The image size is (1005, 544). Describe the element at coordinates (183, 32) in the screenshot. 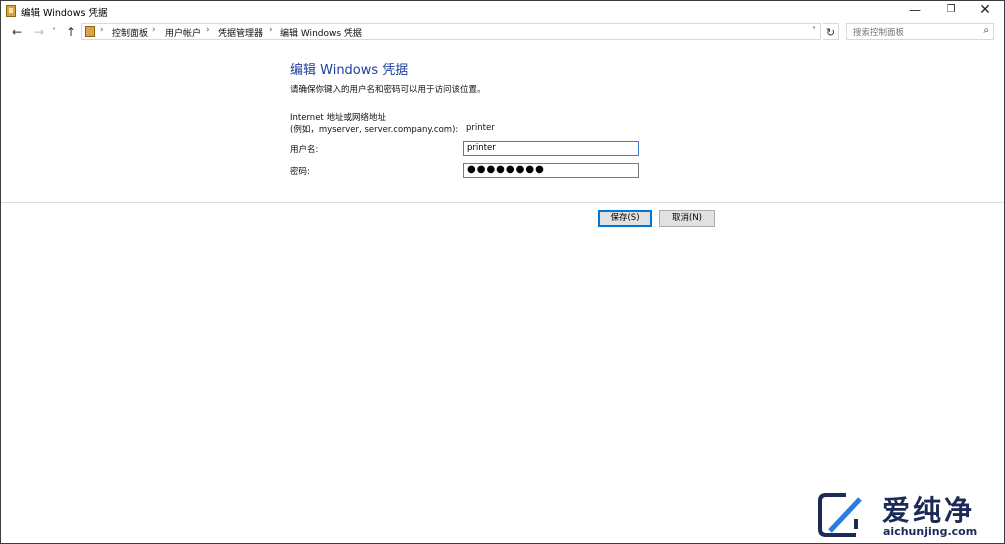

I see `breadcrumb-user-accounts: 用户帐户` at that location.